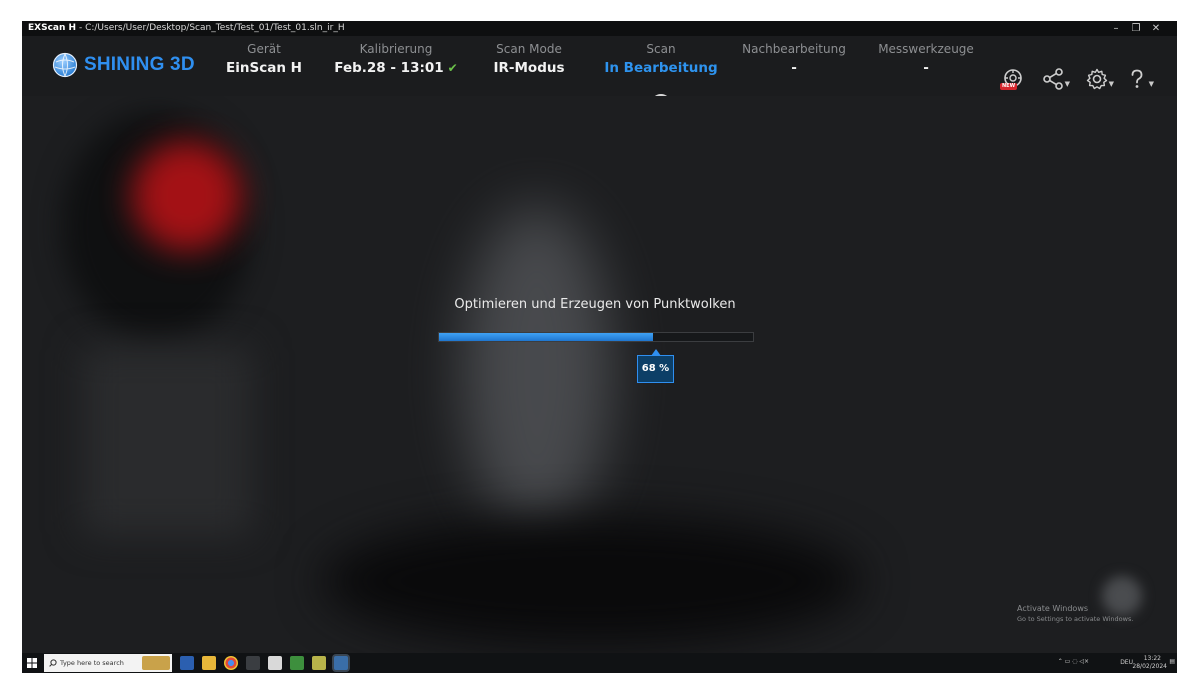  What do you see at coordinates (1009, 86) in the screenshot?
I see `new-badge: NEW` at bounding box center [1009, 86].